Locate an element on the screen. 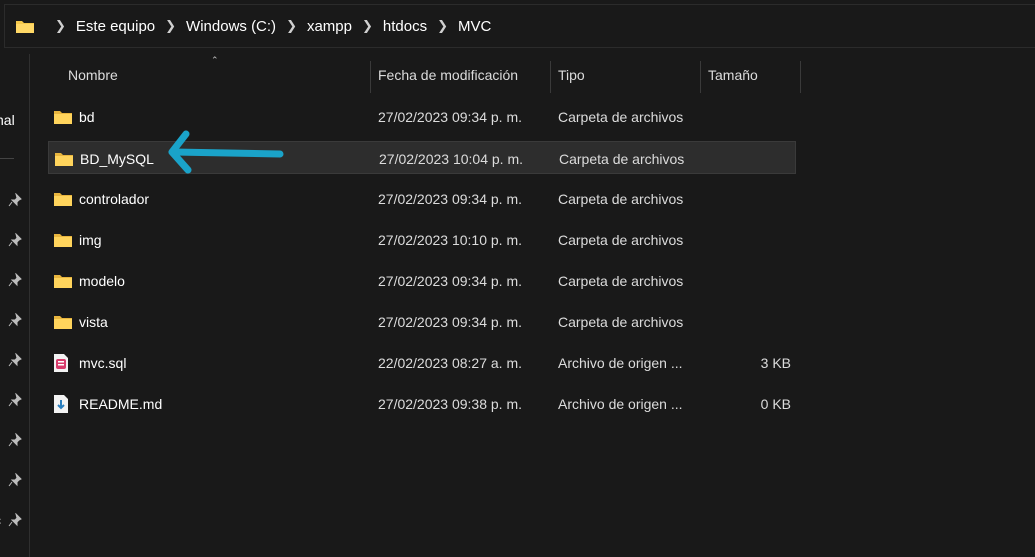  file-name: README.md is located at coordinates (121, 403).